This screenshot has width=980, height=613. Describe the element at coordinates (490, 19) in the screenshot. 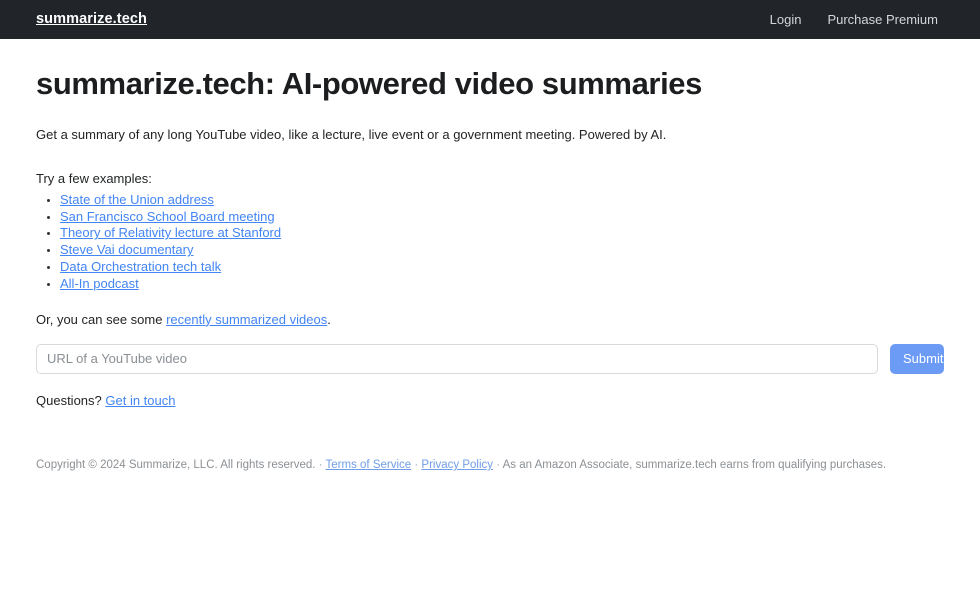

I see `top-navbar: summarize.tech Login Purchase Premium` at that location.